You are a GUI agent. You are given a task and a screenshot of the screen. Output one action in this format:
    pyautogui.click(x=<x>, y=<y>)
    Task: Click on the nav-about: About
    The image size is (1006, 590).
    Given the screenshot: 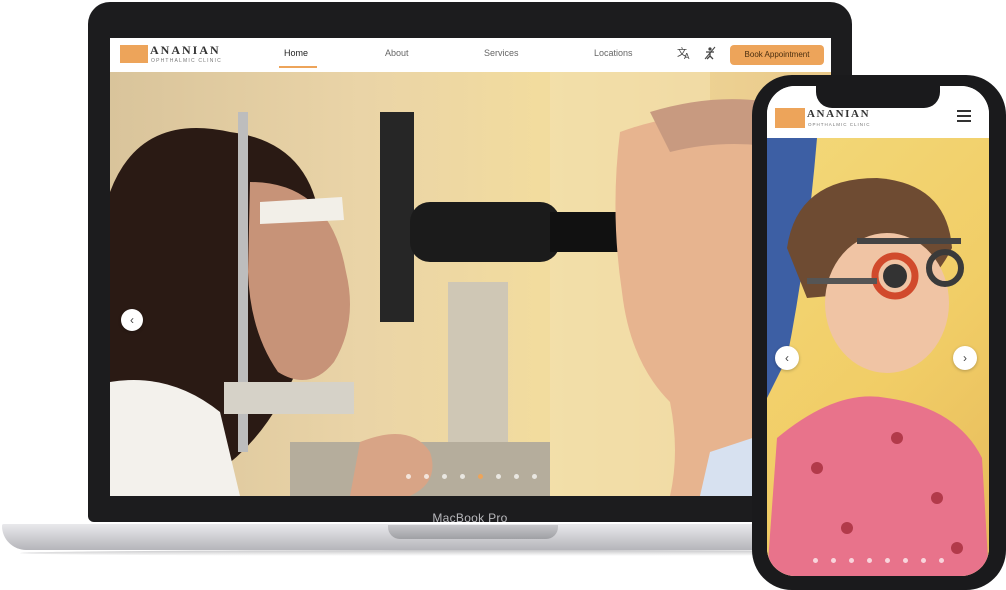 What is the action you would take?
    pyautogui.click(x=397, y=53)
    